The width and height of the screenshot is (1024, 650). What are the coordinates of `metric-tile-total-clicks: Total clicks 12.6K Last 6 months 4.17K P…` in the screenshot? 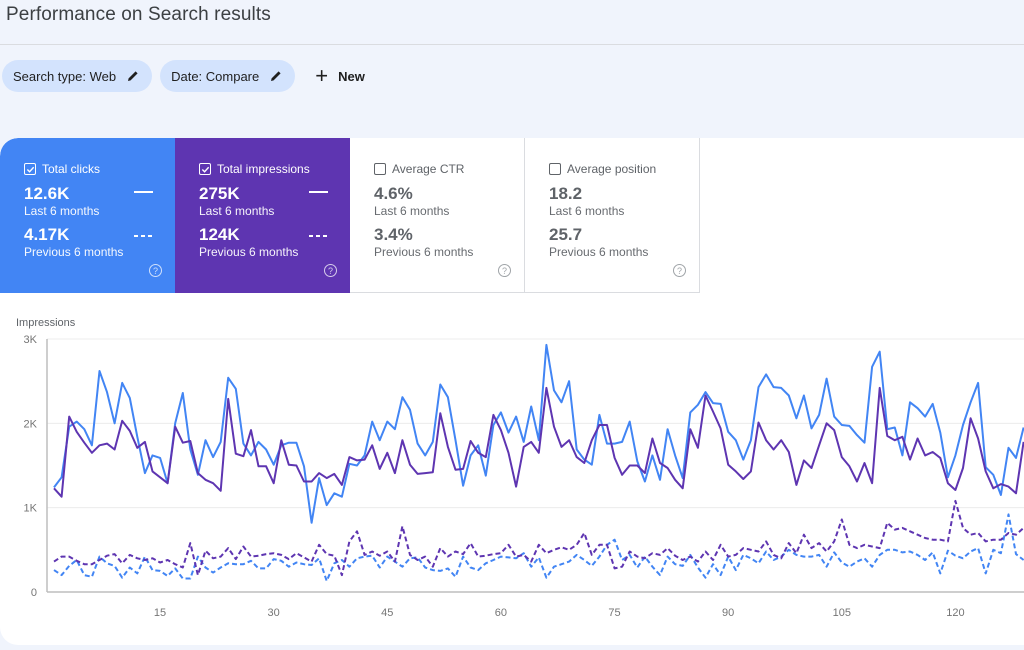 It's located at (87, 215).